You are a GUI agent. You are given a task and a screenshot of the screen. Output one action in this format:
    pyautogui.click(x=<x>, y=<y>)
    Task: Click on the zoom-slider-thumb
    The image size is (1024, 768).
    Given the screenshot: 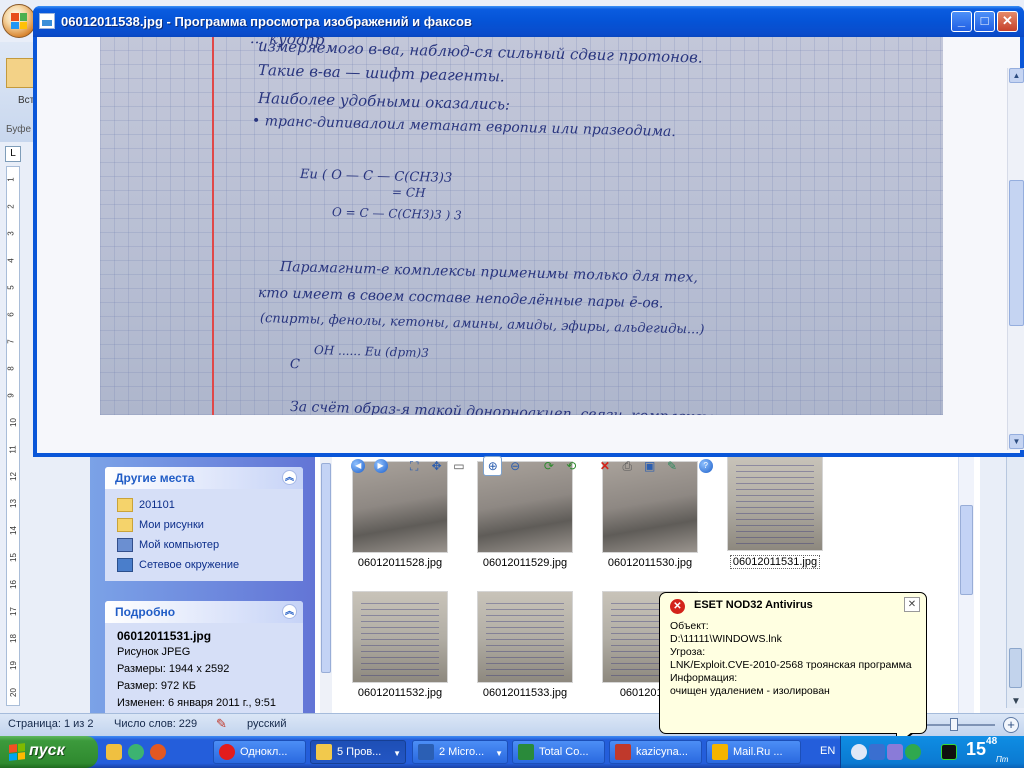 What is the action you would take?
    pyautogui.click(x=954, y=724)
    